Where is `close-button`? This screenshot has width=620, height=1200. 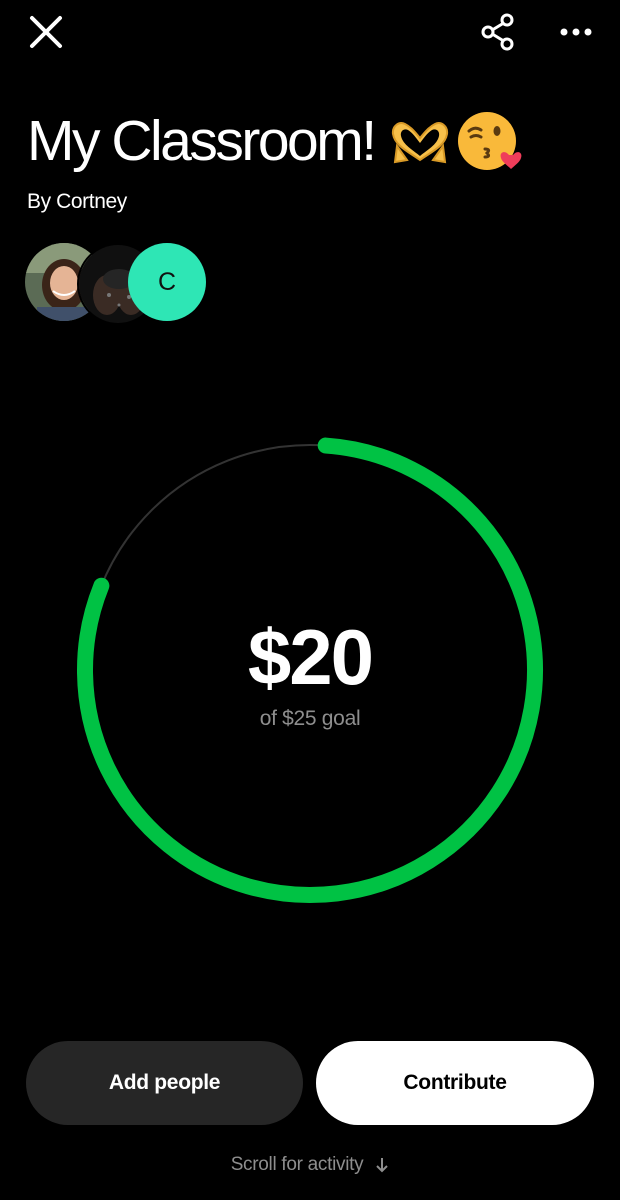
close-button is located at coordinates (46, 32).